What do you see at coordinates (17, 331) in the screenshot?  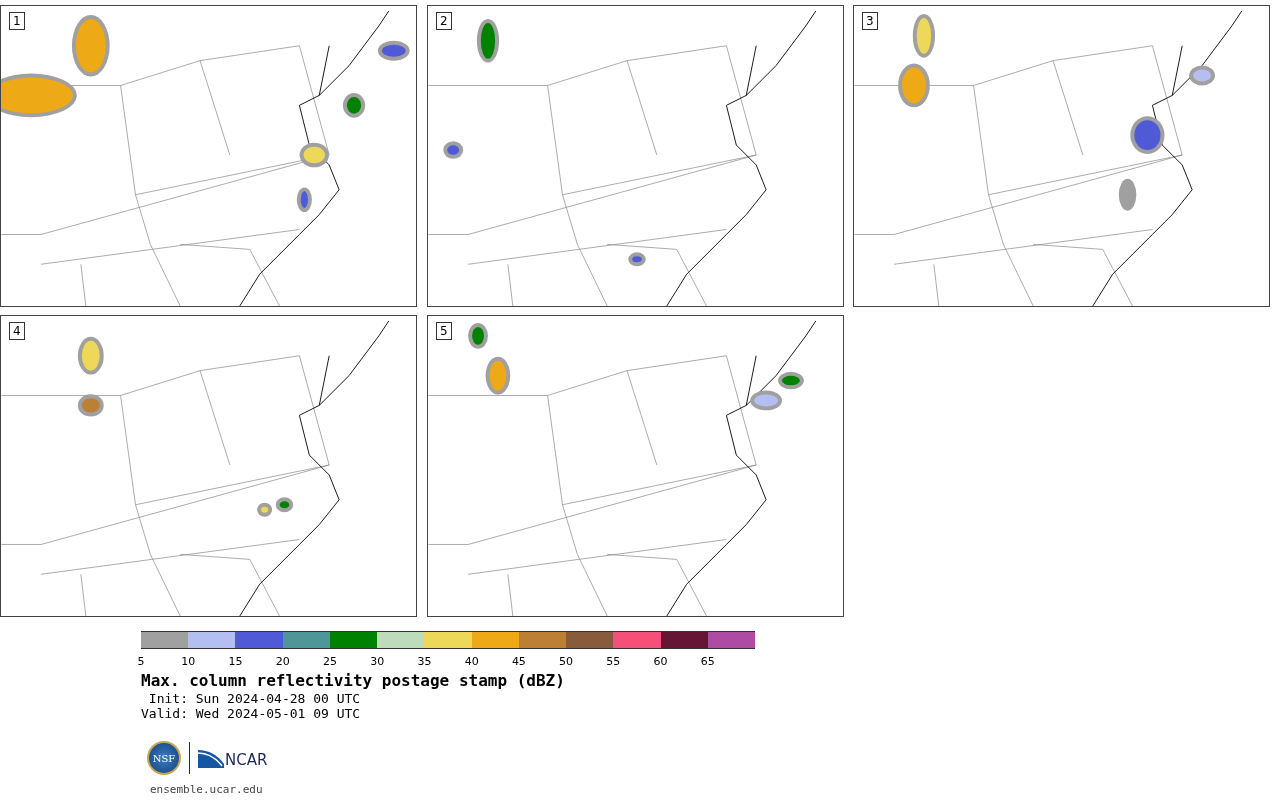 I see `panel-number: 4` at bounding box center [17, 331].